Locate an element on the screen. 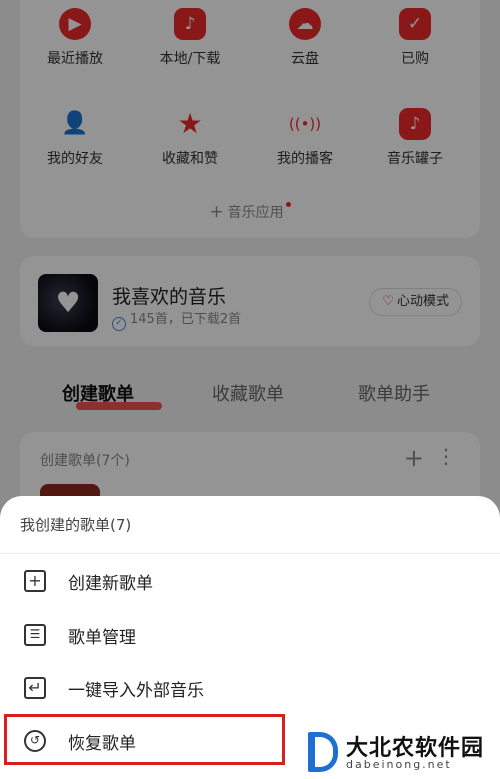 The height and width of the screenshot is (779, 500). highlight-box is located at coordinates (144, 739).